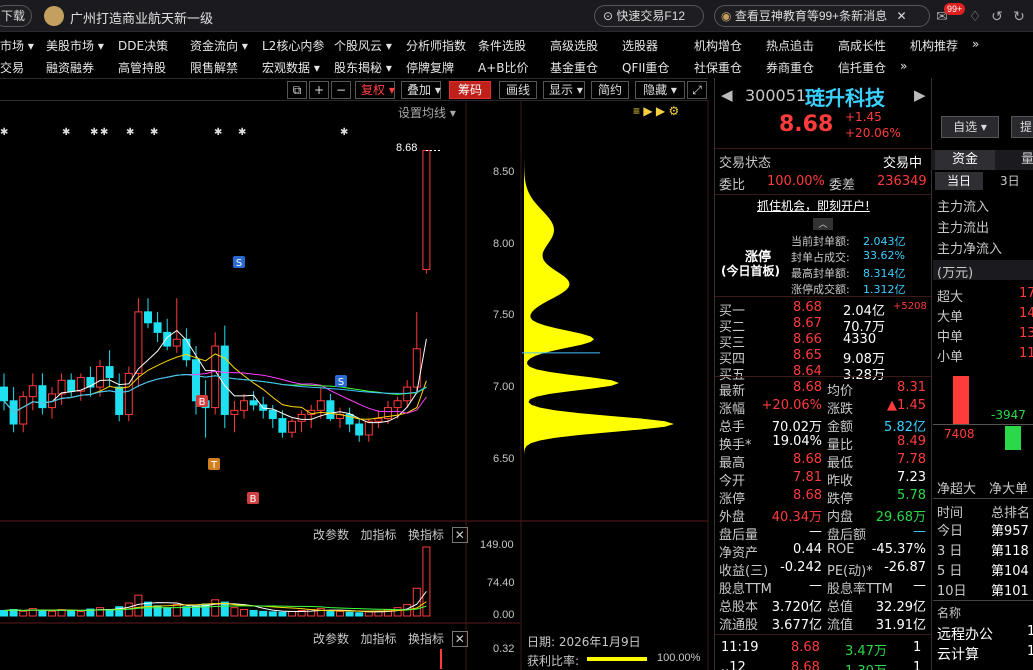  What do you see at coordinates (822, 16) in the screenshot?
I see `news-notification: ◉ 查看豆神教育等99+条新消息 ✕` at bounding box center [822, 16].